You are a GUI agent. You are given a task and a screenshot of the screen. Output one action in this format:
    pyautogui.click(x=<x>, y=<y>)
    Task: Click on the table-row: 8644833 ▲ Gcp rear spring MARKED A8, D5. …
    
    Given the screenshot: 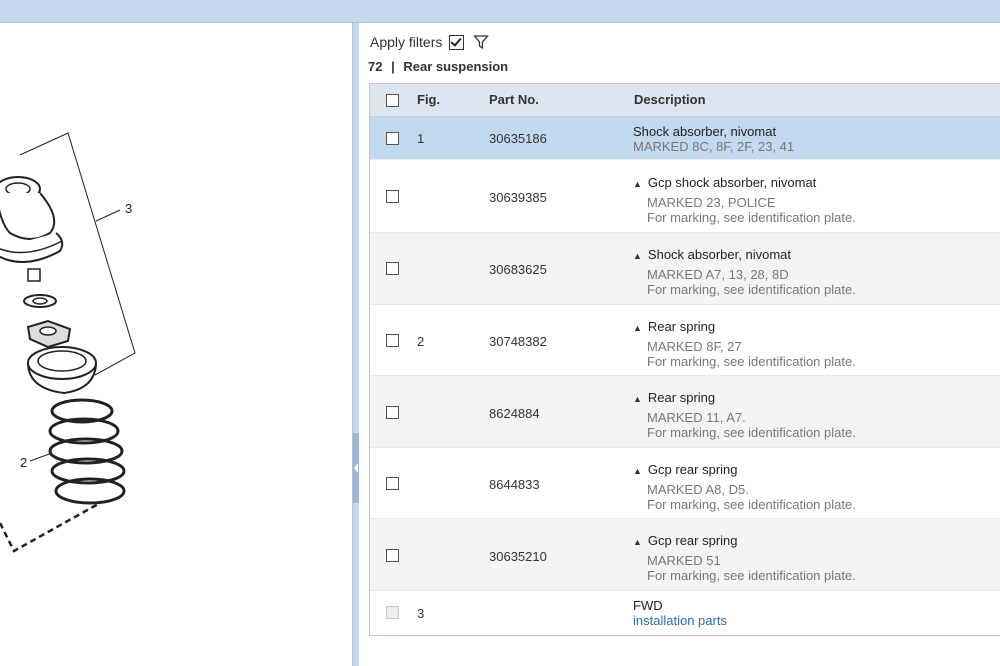 What is the action you would take?
    pyautogui.click(x=685, y=483)
    